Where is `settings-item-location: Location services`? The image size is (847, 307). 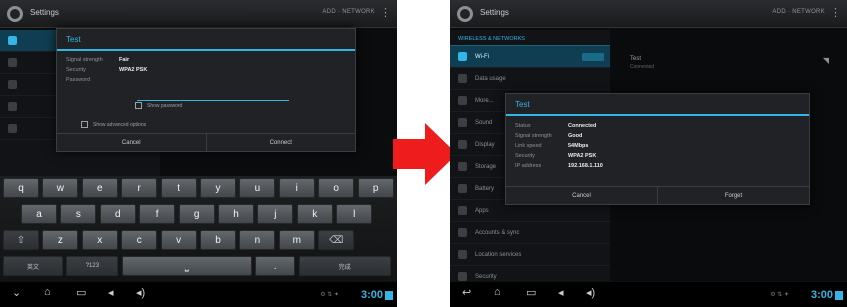 settings-item-location: Location services is located at coordinates (530, 255).